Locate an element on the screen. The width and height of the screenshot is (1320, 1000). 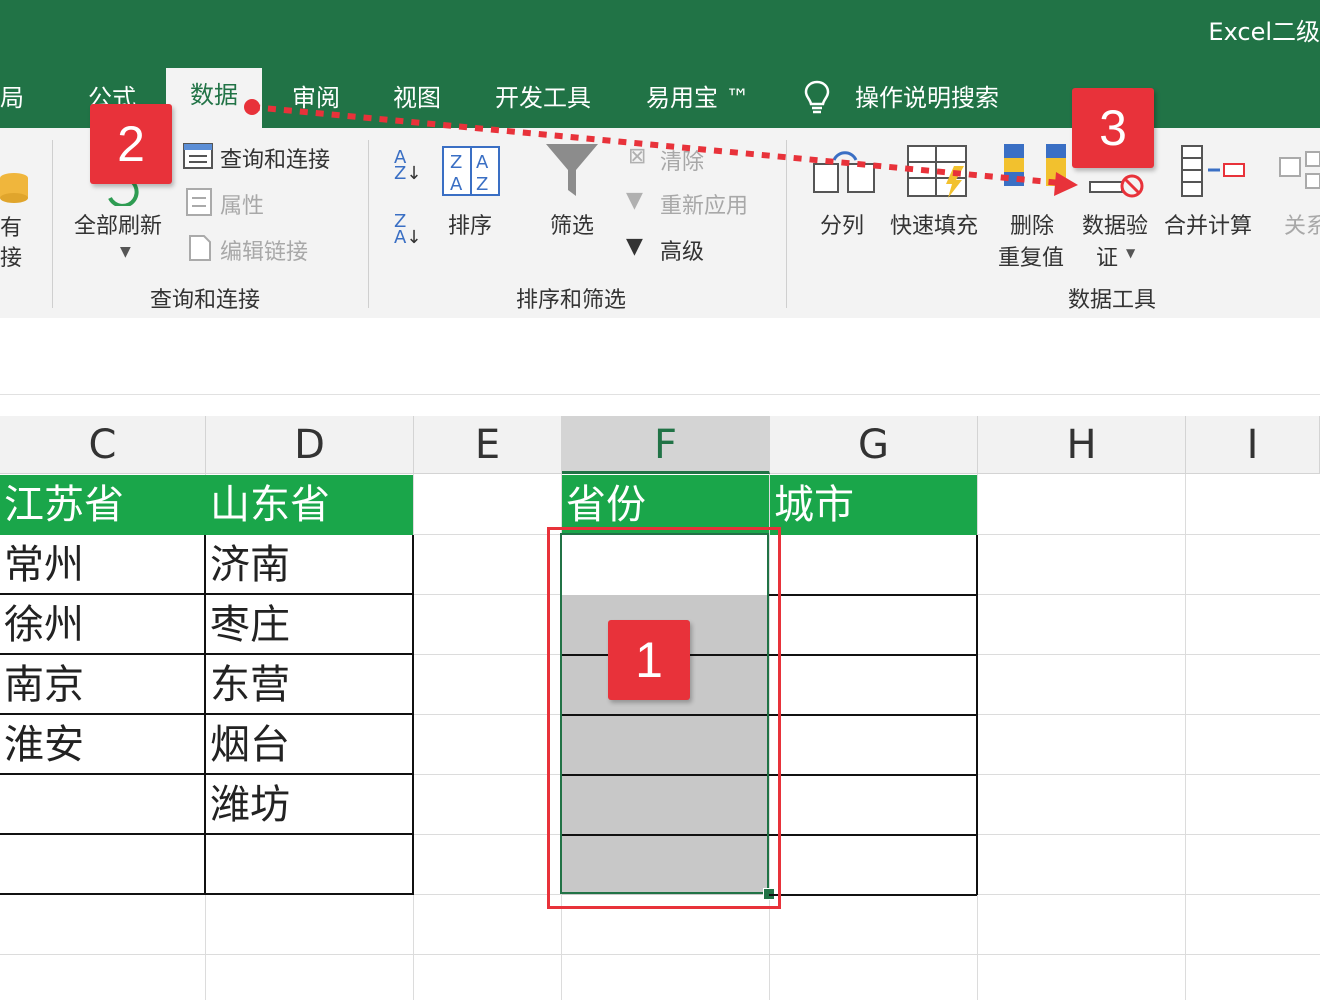
sort-za-icon: Z A↓ is located at coordinates (407, 230).